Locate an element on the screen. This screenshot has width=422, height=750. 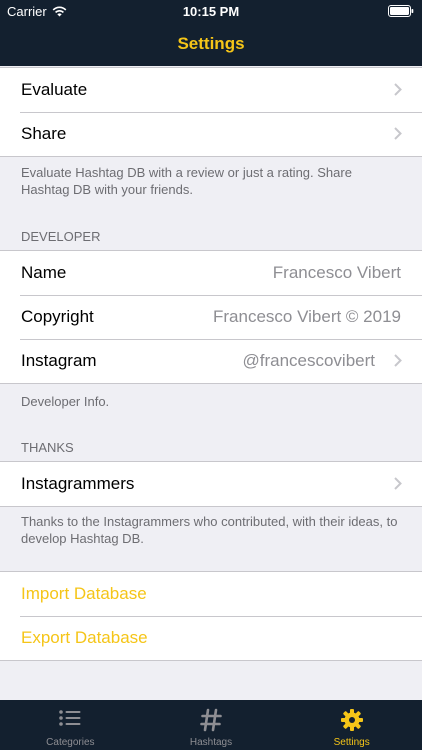
instagram-value: @francescovibert is located at coordinates (308, 360).